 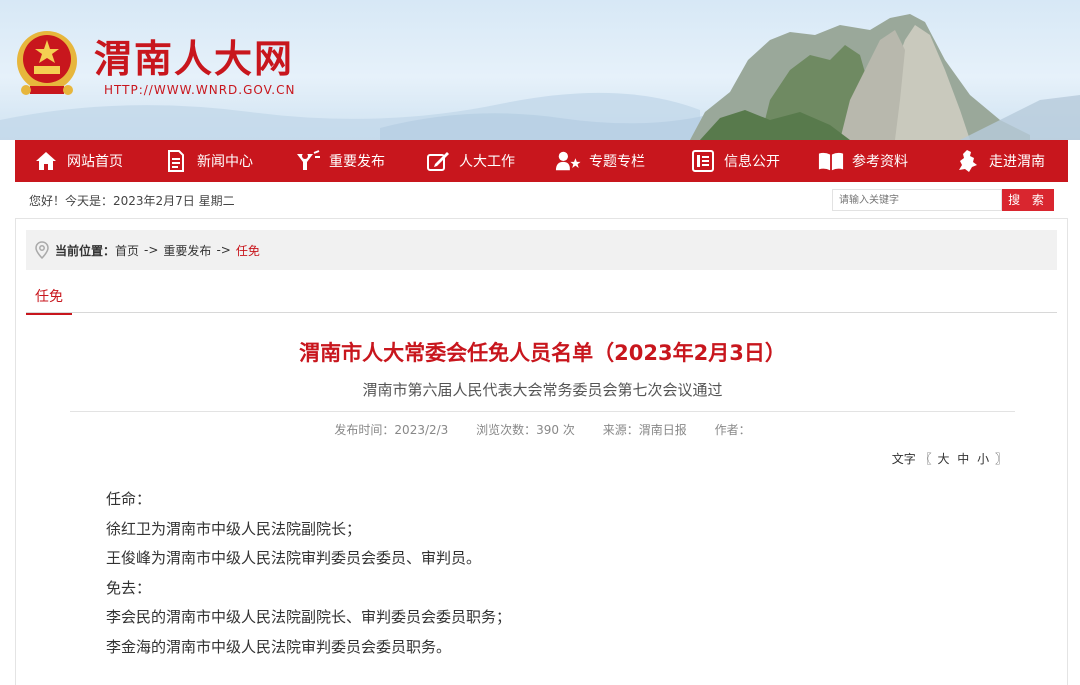 I want to click on font-size-medium-button: 中, so click(x=963, y=459).